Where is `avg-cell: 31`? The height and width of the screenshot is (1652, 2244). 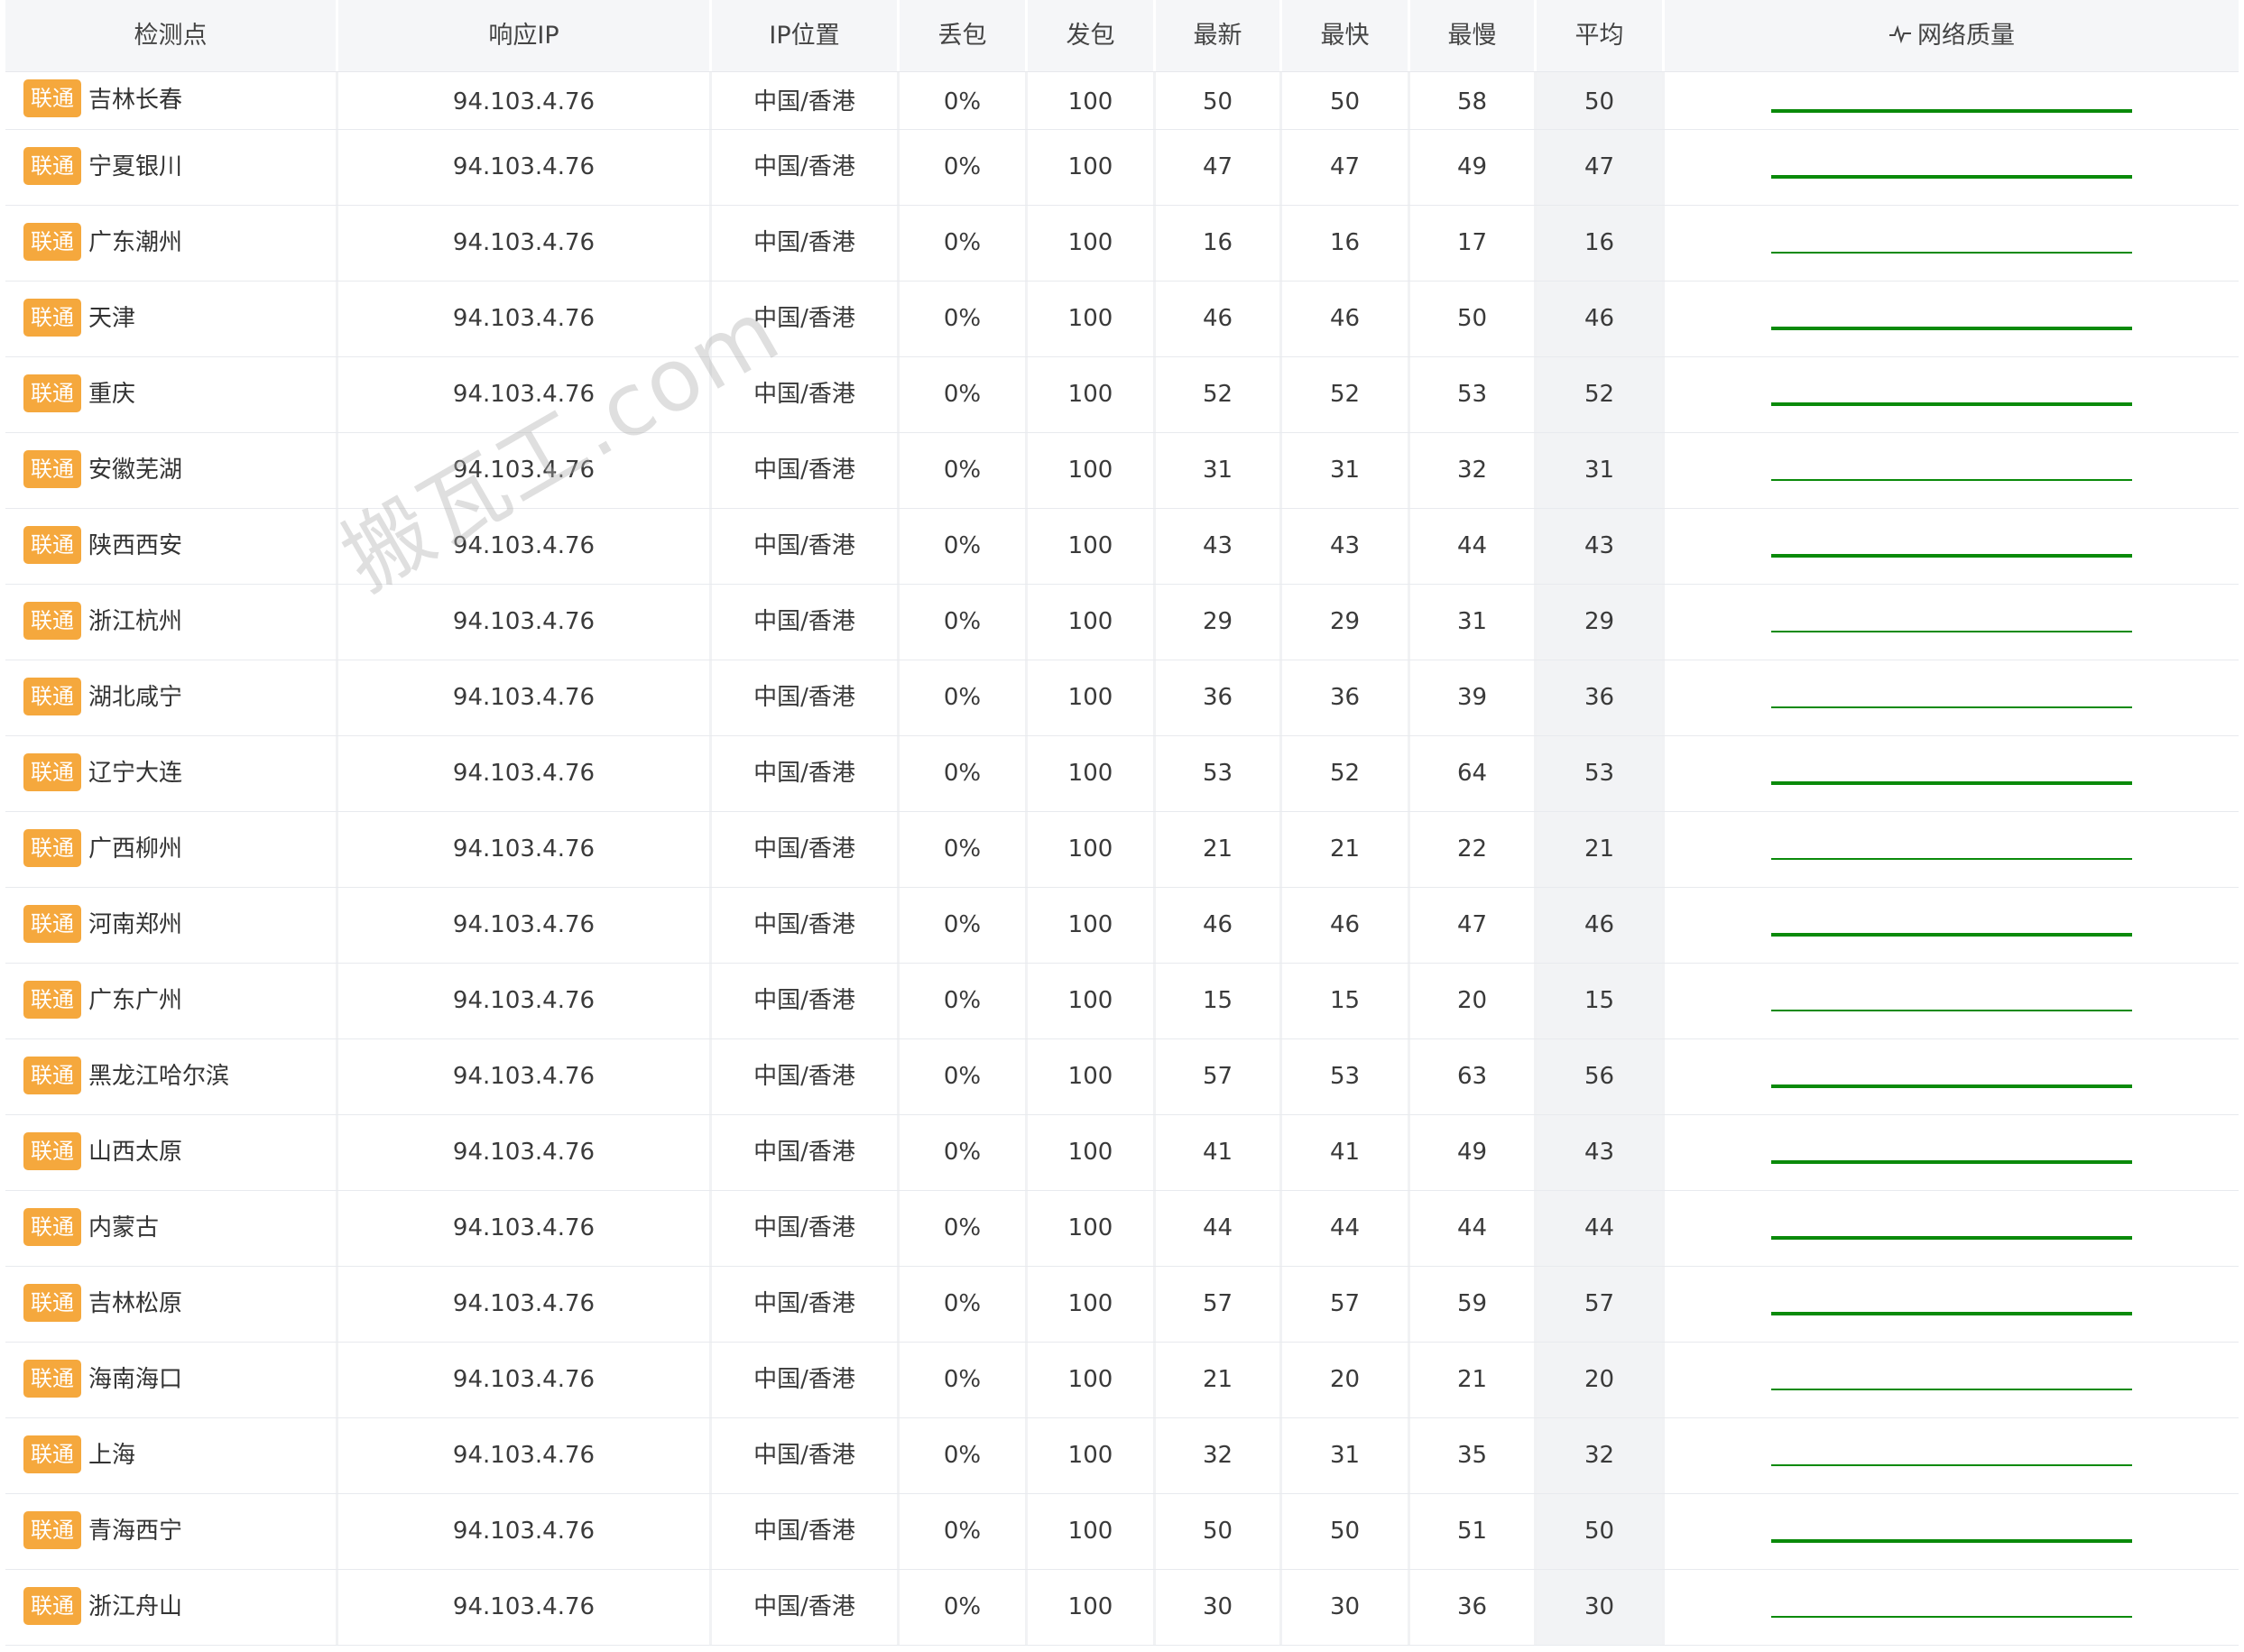
avg-cell: 31 is located at coordinates (1601, 470).